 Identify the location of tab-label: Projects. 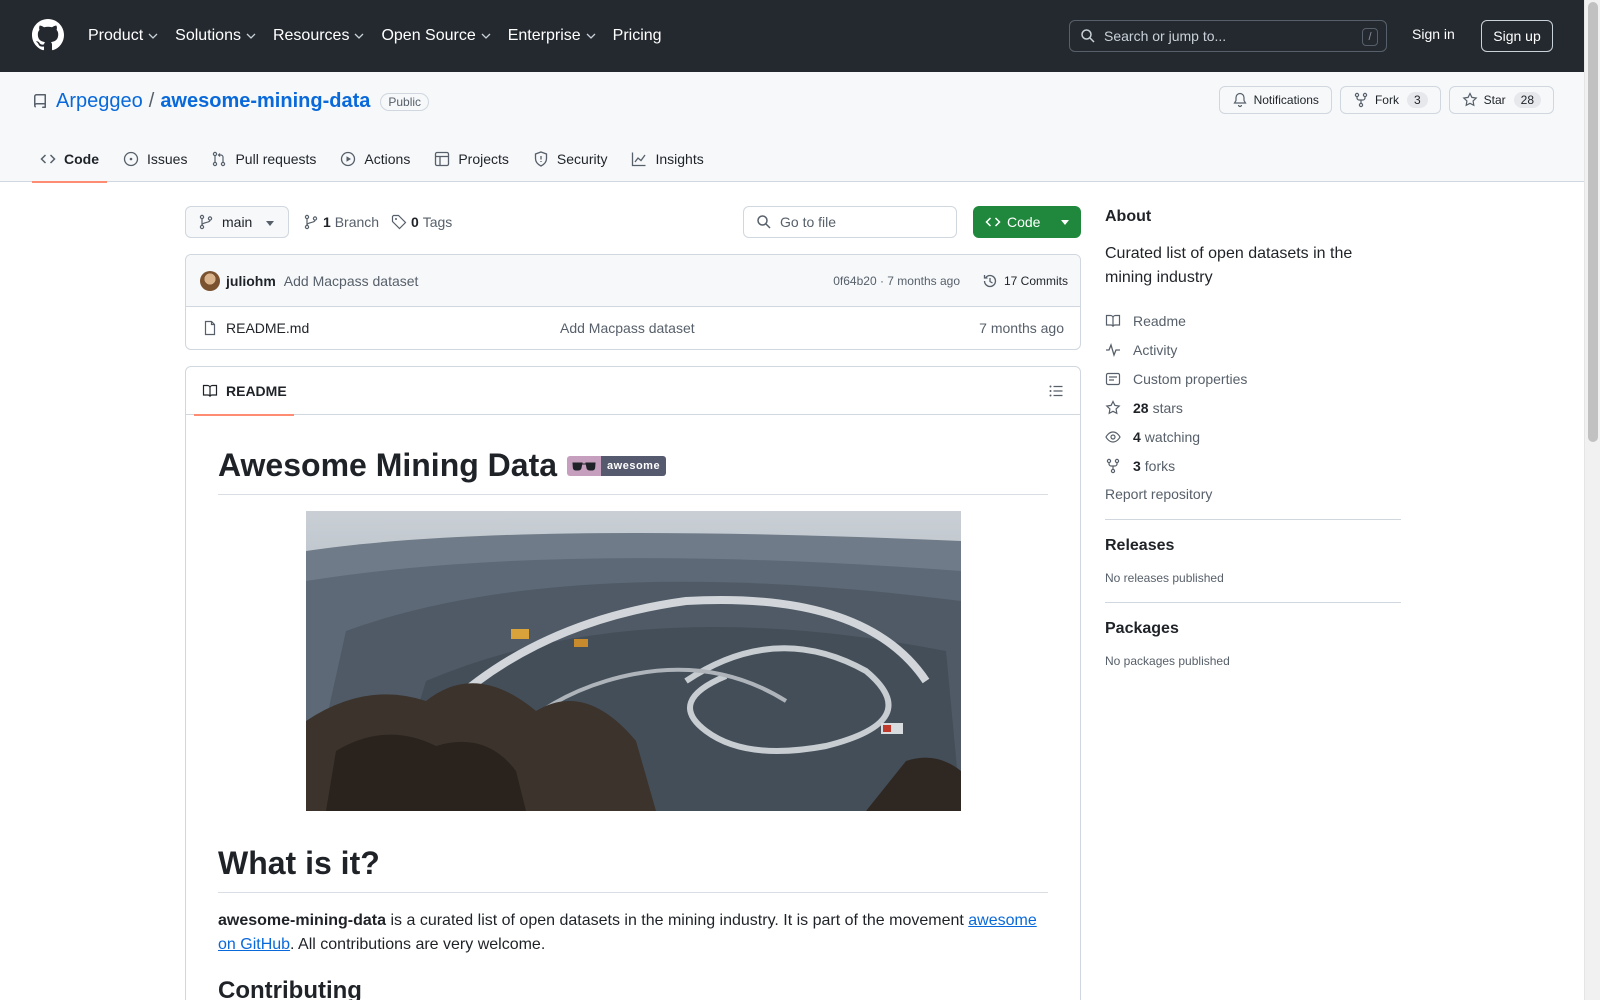
(483, 159).